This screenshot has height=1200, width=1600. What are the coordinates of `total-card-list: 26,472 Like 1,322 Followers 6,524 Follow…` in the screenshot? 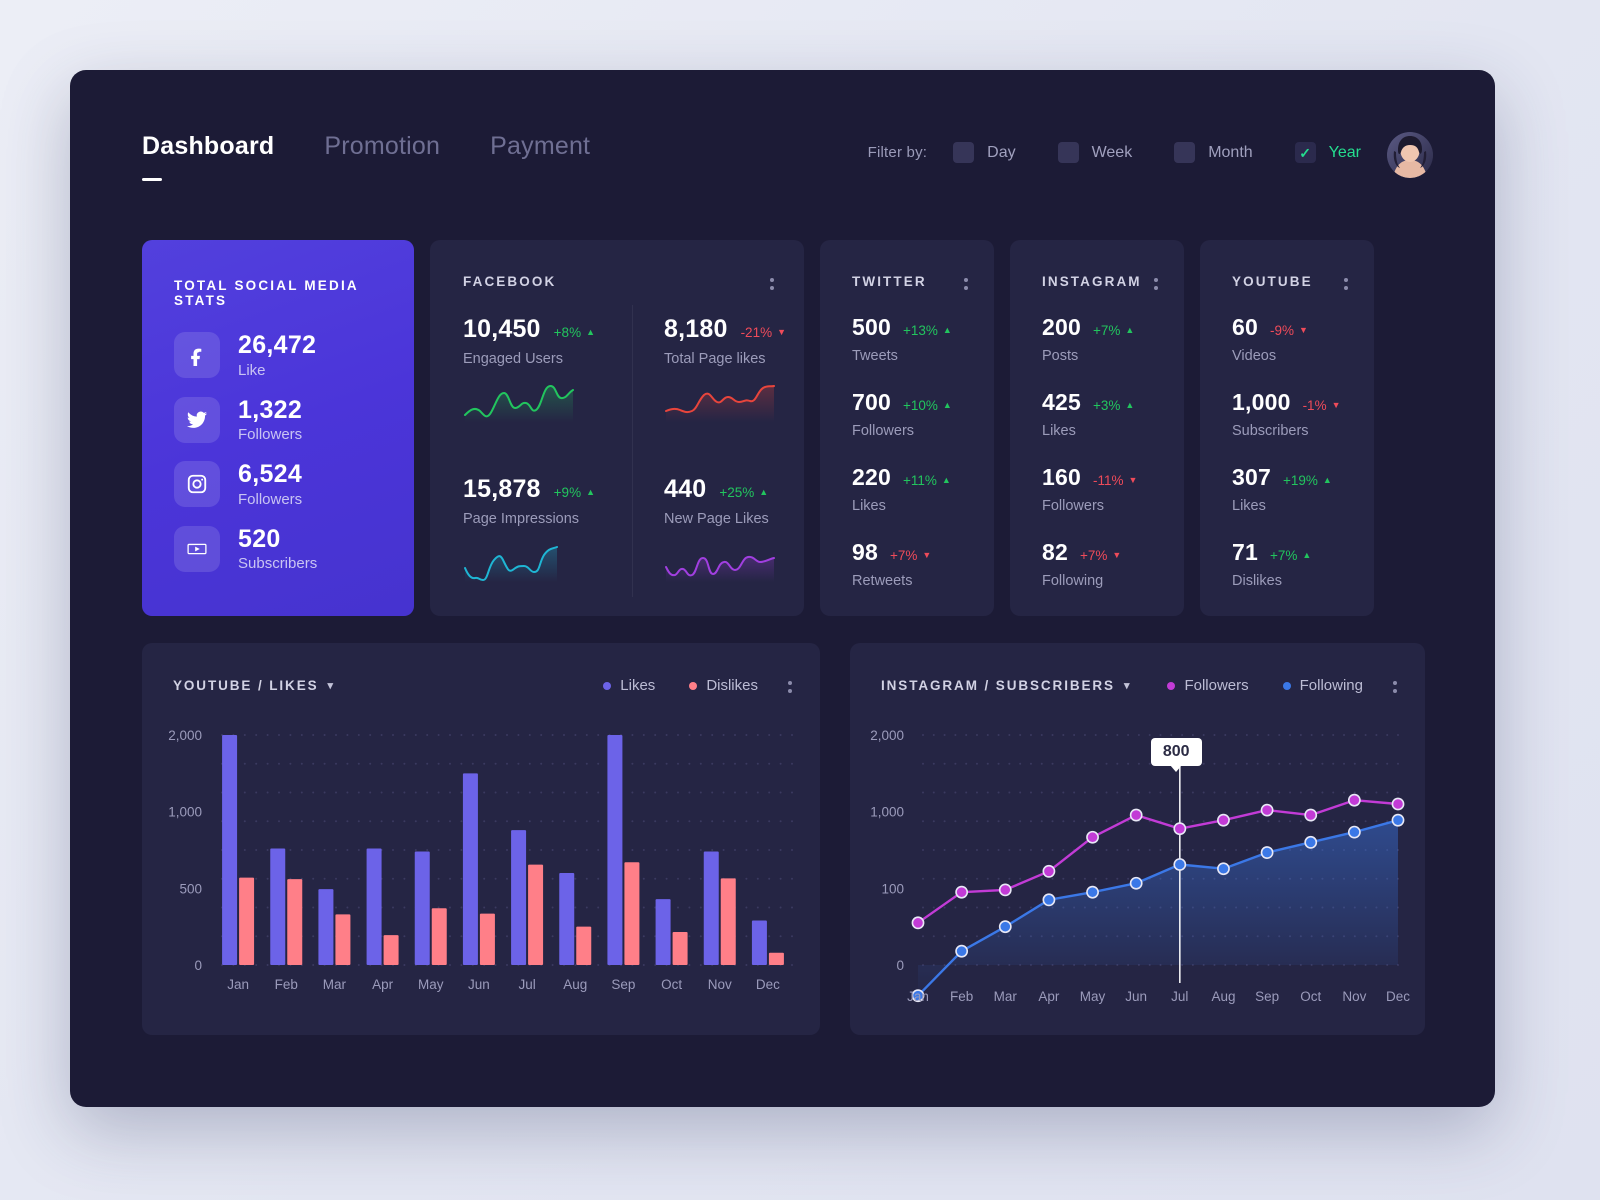 It's located at (294, 451).